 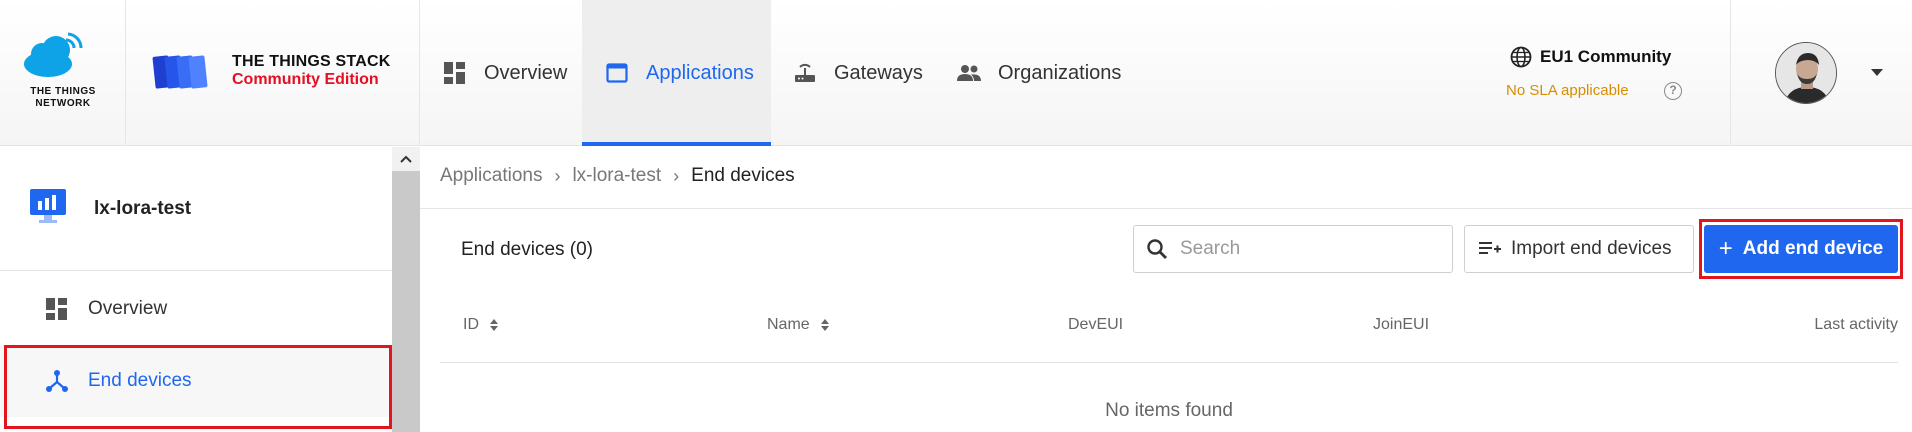 What do you see at coordinates (878, 72) in the screenshot?
I see `nav-gateways-label: Gateways` at bounding box center [878, 72].